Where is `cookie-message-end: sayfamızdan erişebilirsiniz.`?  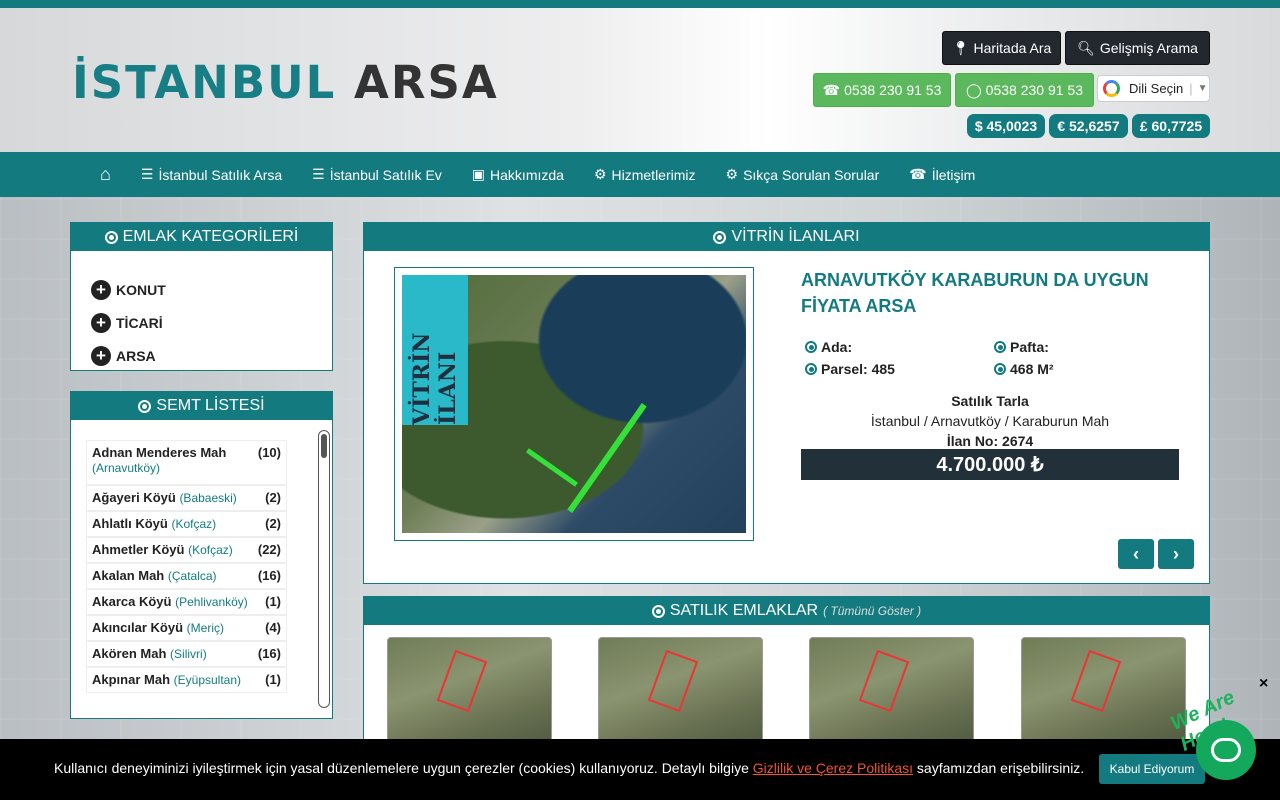 cookie-message-end: sayfamızdan erişebilirsiniz. is located at coordinates (1000, 768).